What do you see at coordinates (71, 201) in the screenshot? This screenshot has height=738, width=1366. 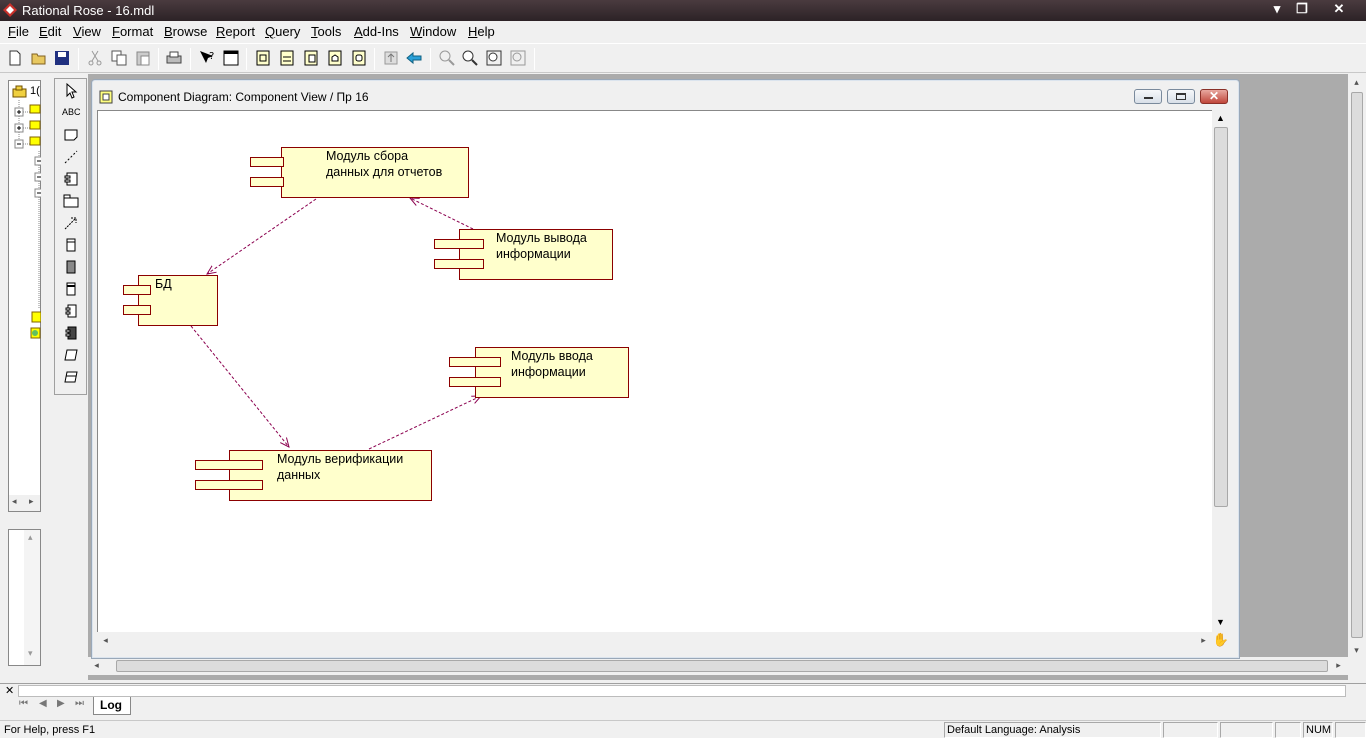 I see `package-tool-icon` at bounding box center [71, 201].